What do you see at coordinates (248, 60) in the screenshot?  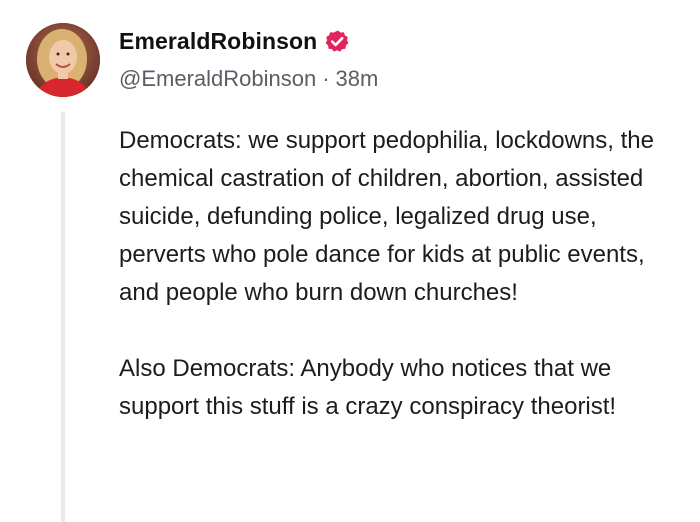 I see `post-header: EmeraldRobinson @EmeraldRobinson · 38m` at bounding box center [248, 60].